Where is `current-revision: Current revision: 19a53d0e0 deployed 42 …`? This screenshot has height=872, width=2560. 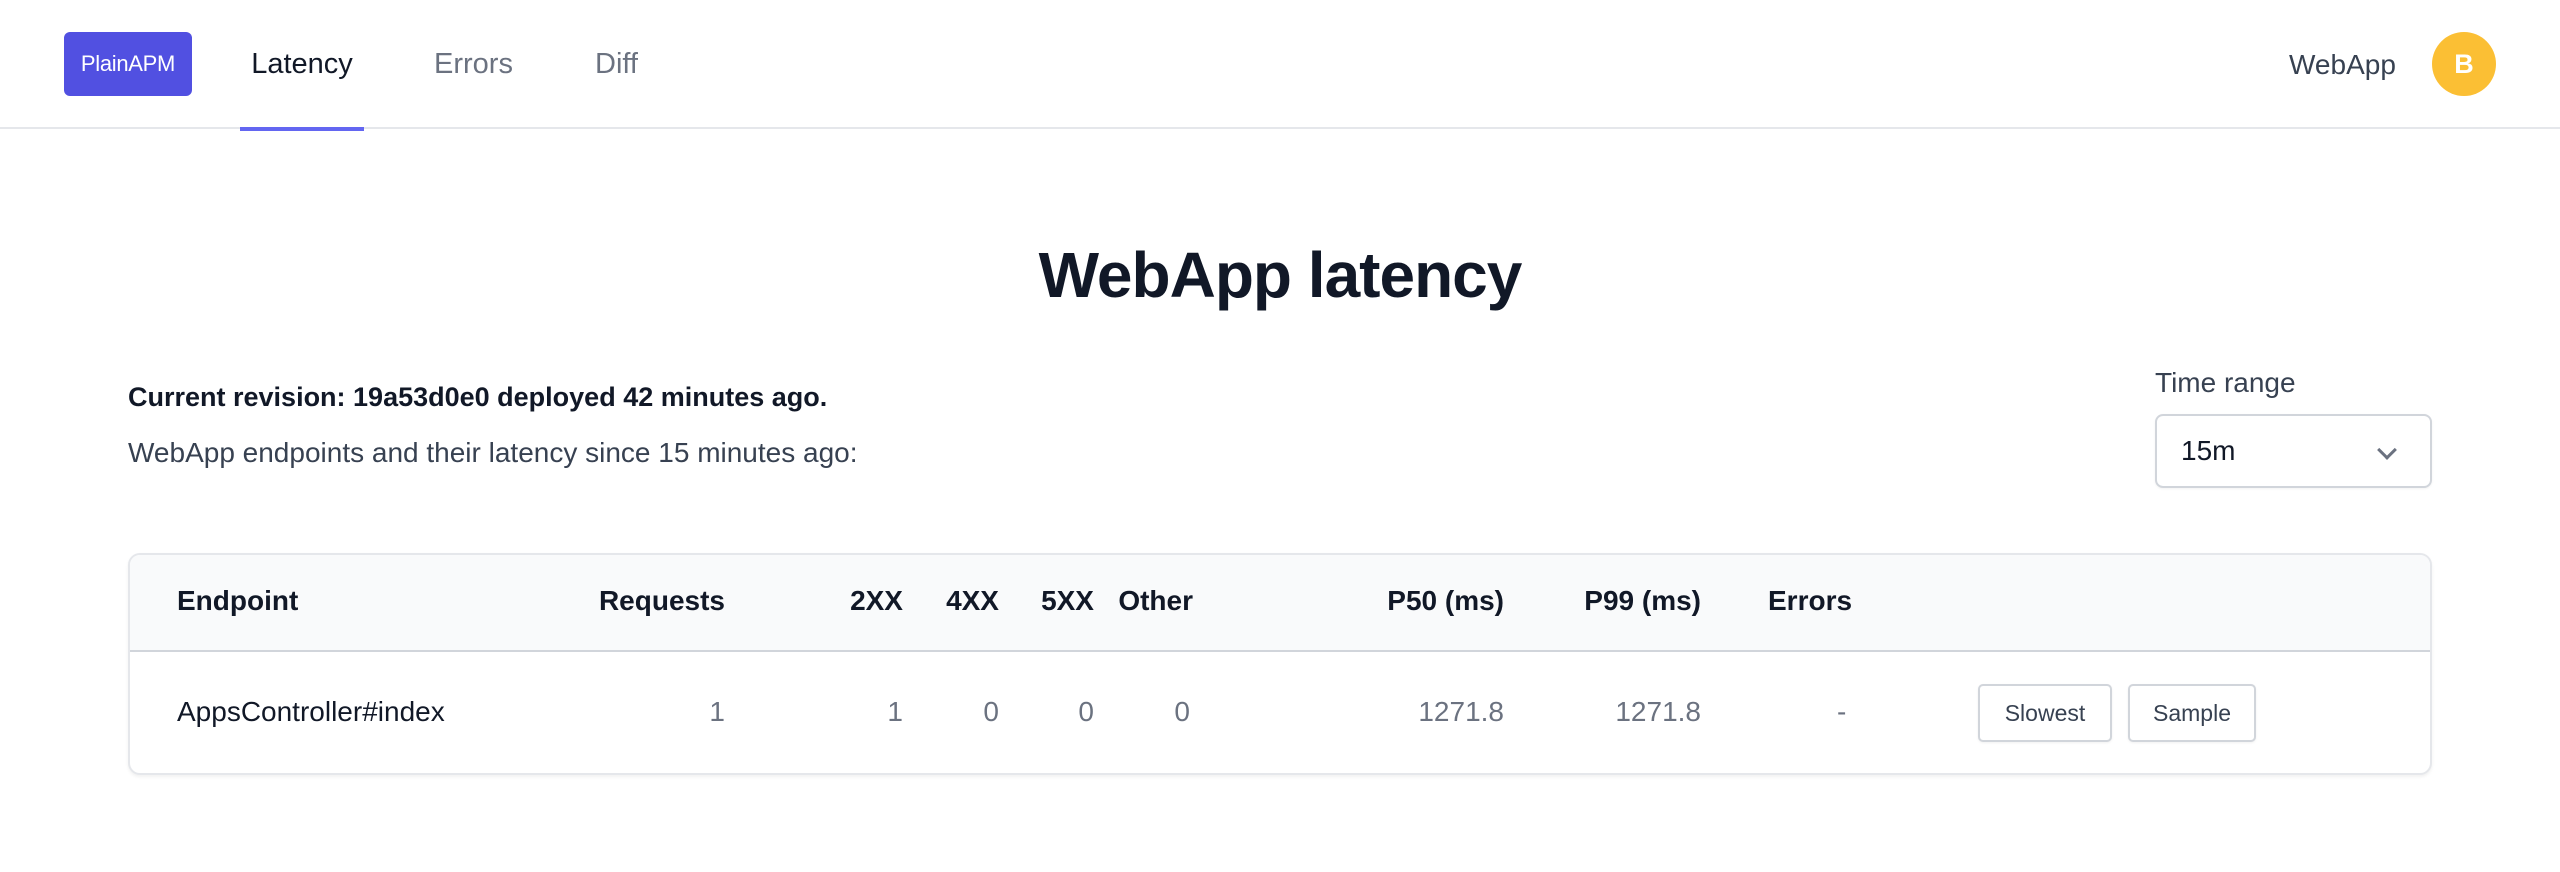
current-revision: Current revision: 19a53d0e0 deployed 42 … is located at coordinates (478, 397).